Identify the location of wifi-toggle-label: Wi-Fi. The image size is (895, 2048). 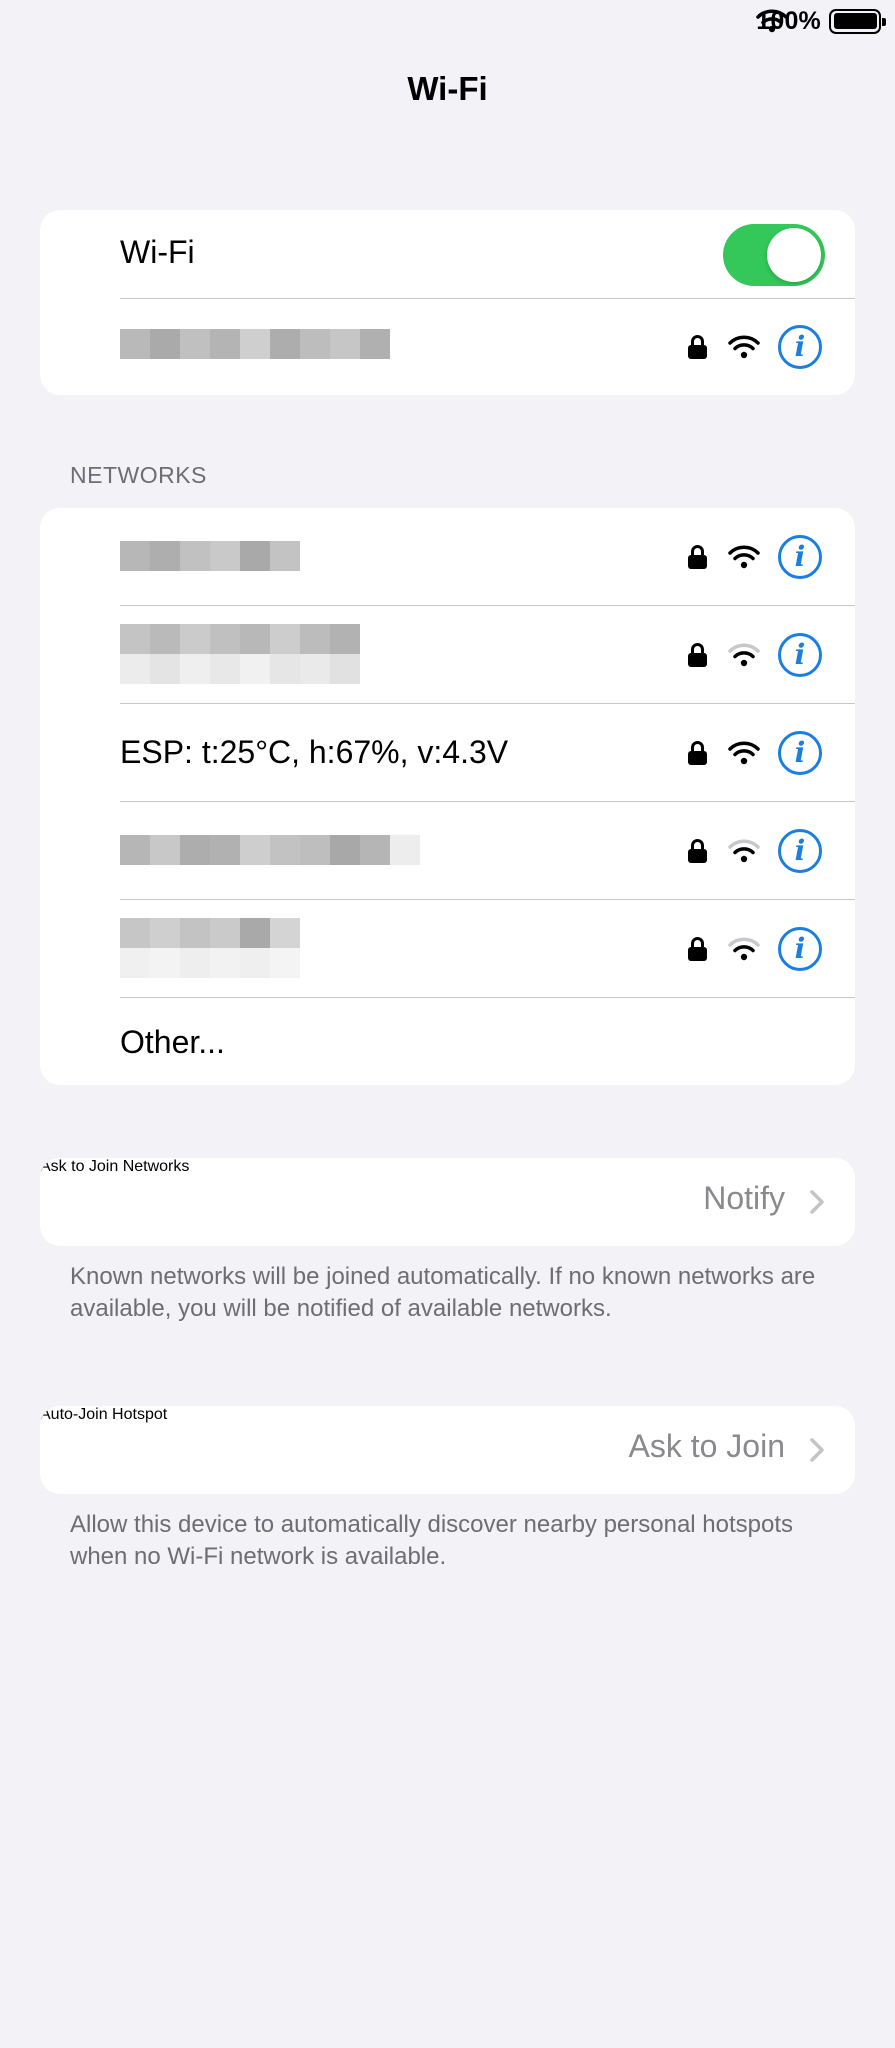
(157, 252).